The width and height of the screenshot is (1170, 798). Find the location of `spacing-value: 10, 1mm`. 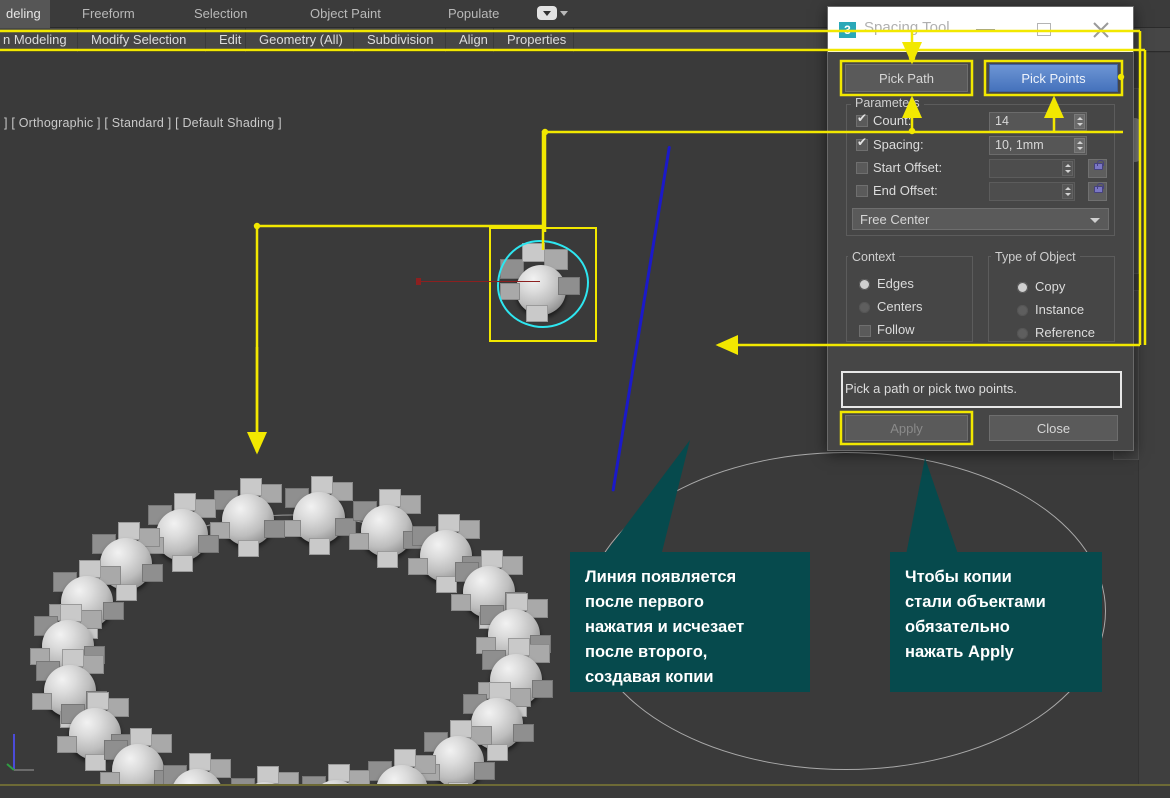

spacing-value: 10, 1mm is located at coordinates (1019, 145).